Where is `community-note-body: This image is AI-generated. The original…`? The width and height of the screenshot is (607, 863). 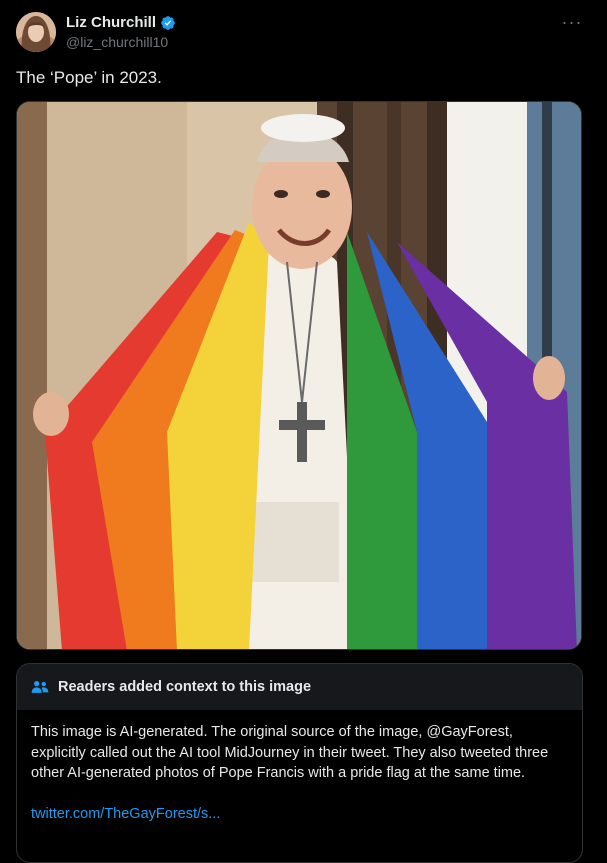 community-note-body: This image is AI-generated. The original… is located at coordinates (299, 767).